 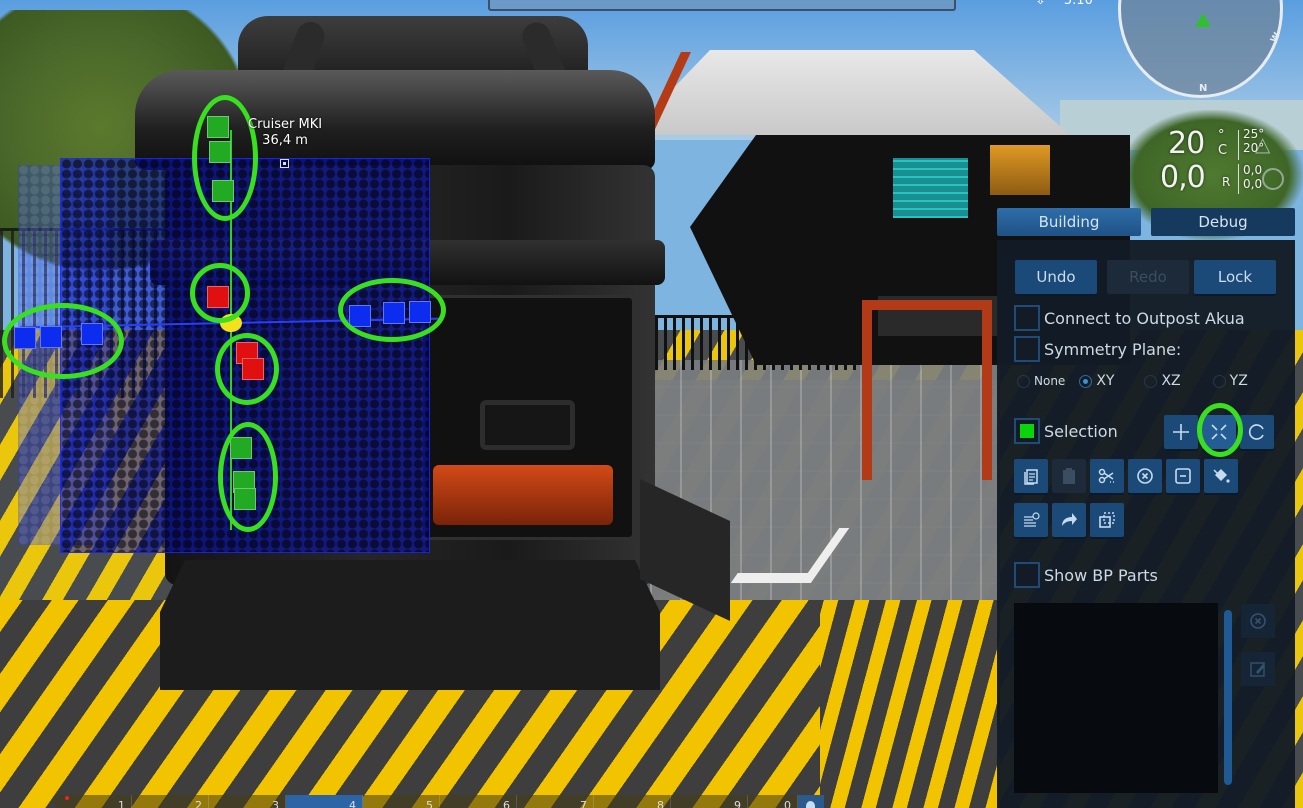 I want to click on hotbar-slot: 9, so click(x=709, y=801).